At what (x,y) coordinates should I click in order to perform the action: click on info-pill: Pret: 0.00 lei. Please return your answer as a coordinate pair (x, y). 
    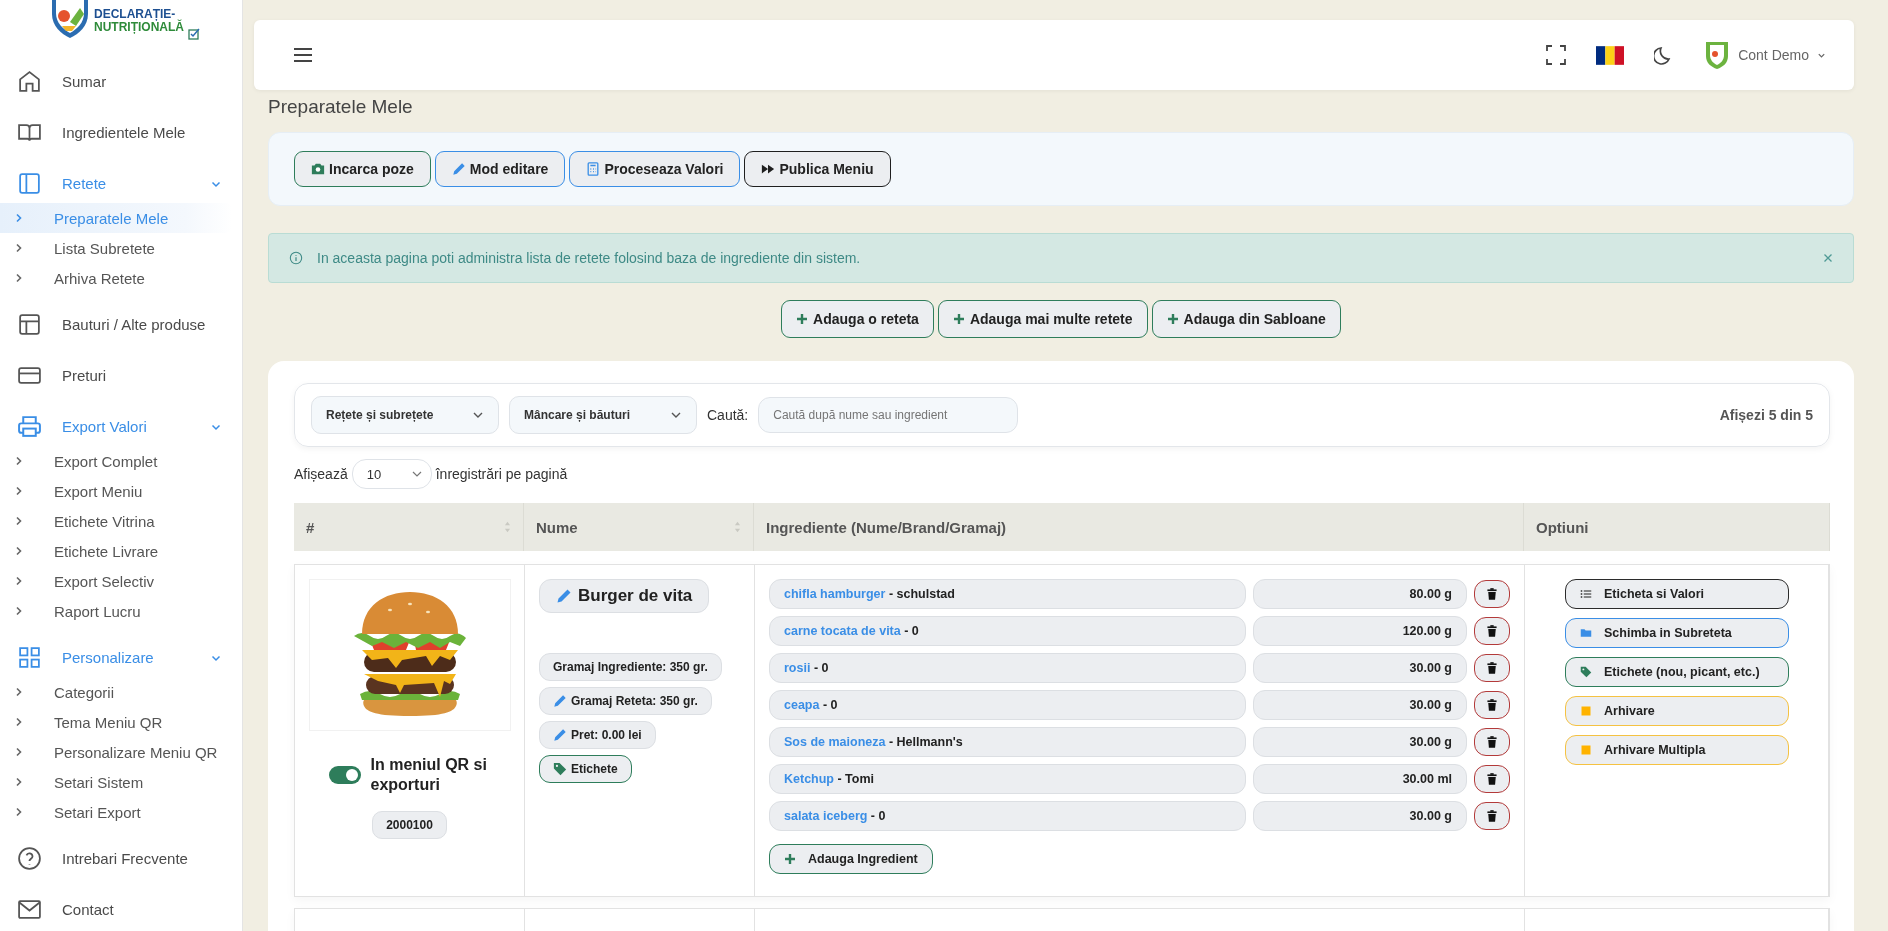
    Looking at the image, I should click on (597, 735).